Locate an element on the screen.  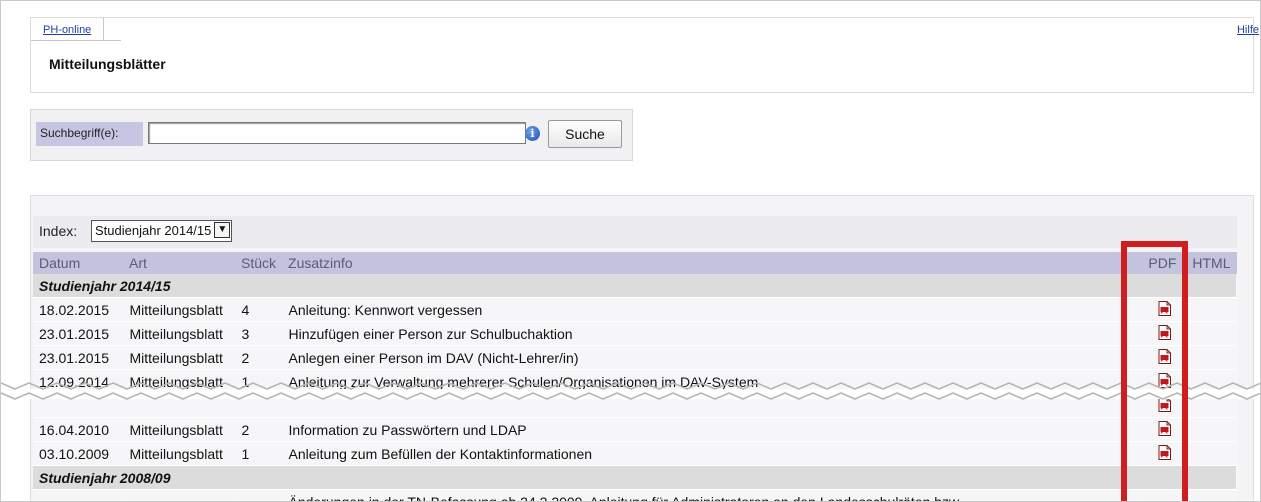
pdf-column-highlight is located at coordinates (1154, 371).